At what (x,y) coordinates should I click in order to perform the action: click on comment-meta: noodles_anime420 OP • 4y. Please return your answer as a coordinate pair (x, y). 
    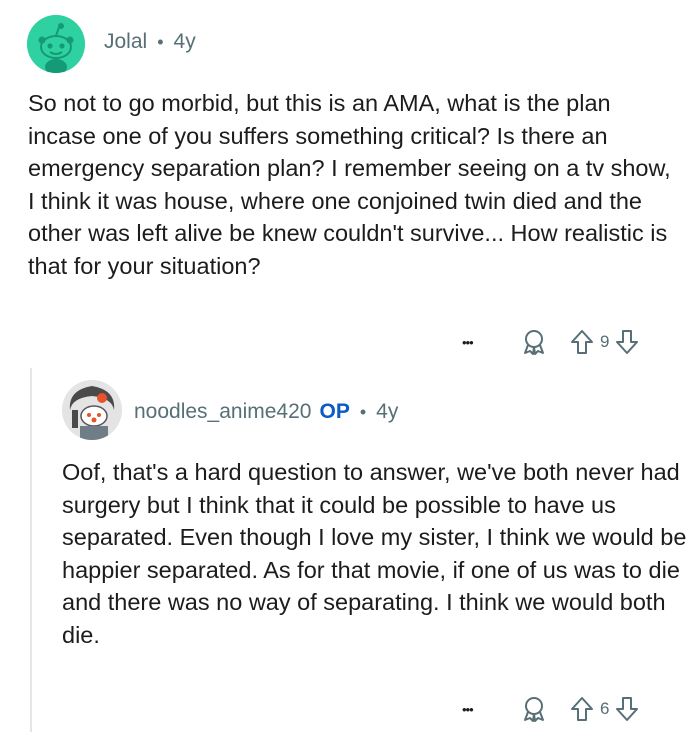
    Looking at the image, I should click on (266, 412).